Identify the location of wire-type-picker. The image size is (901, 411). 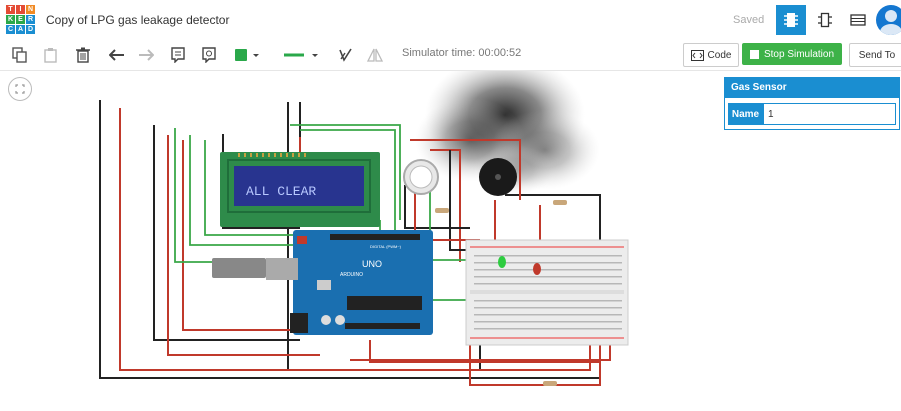
(302, 55).